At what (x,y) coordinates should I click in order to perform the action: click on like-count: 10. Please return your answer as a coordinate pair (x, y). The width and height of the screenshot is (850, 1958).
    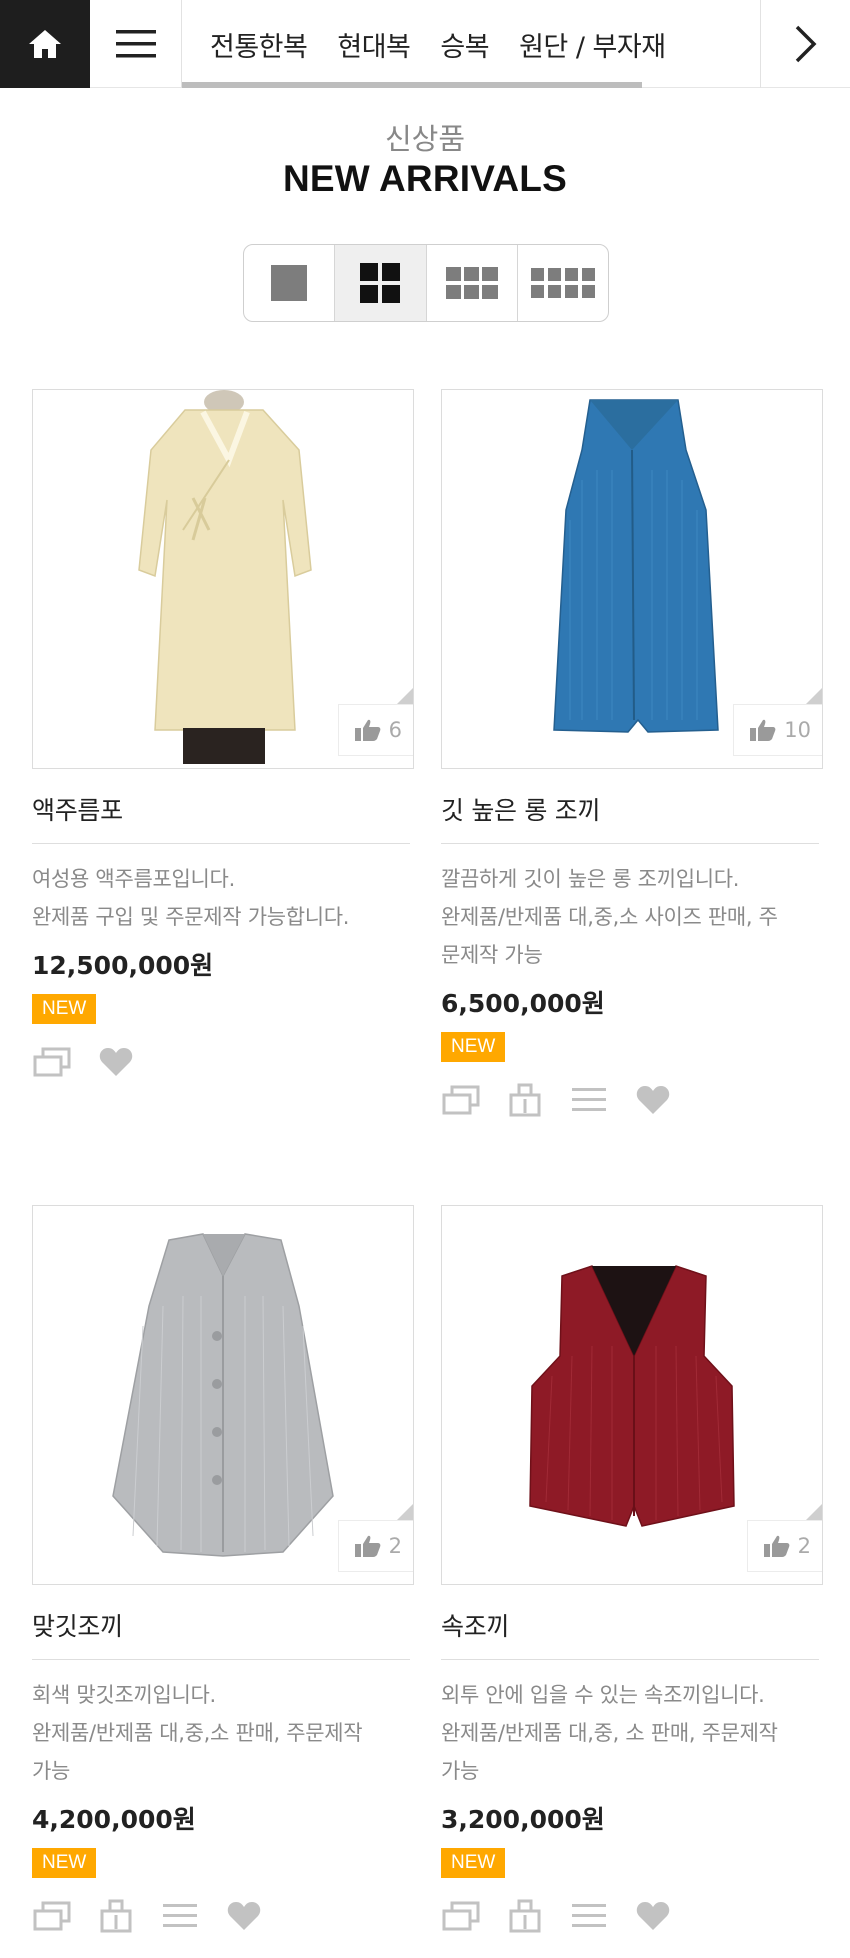
    Looking at the image, I should click on (797, 730).